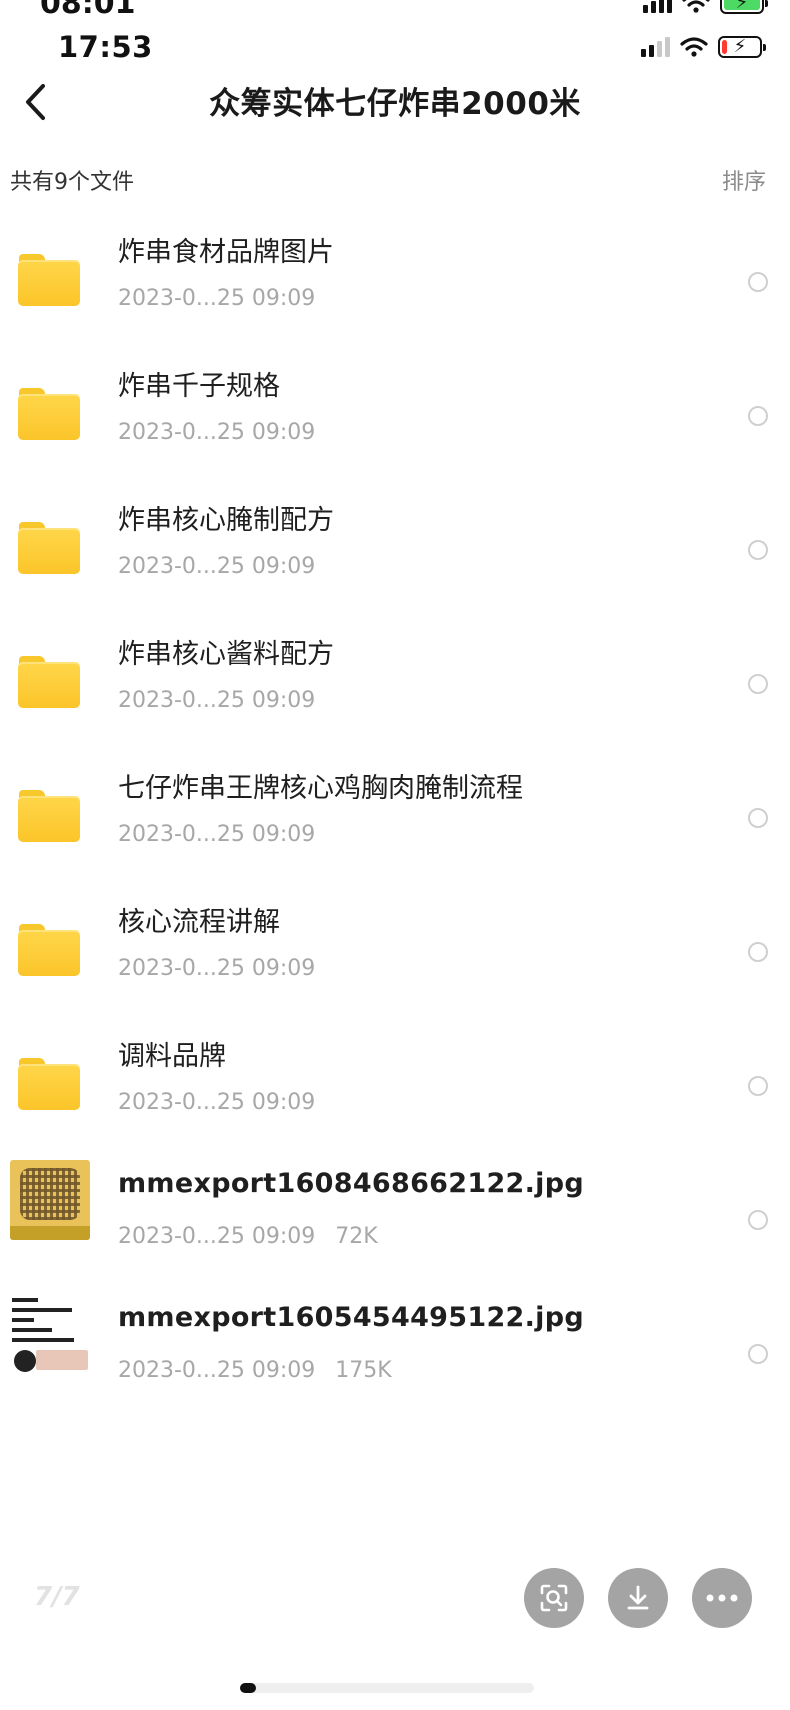 Image resolution: width=790 pixels, height=1710 pixels. I want to click on battery-charging-icon: ⚡, so click(744, 7).